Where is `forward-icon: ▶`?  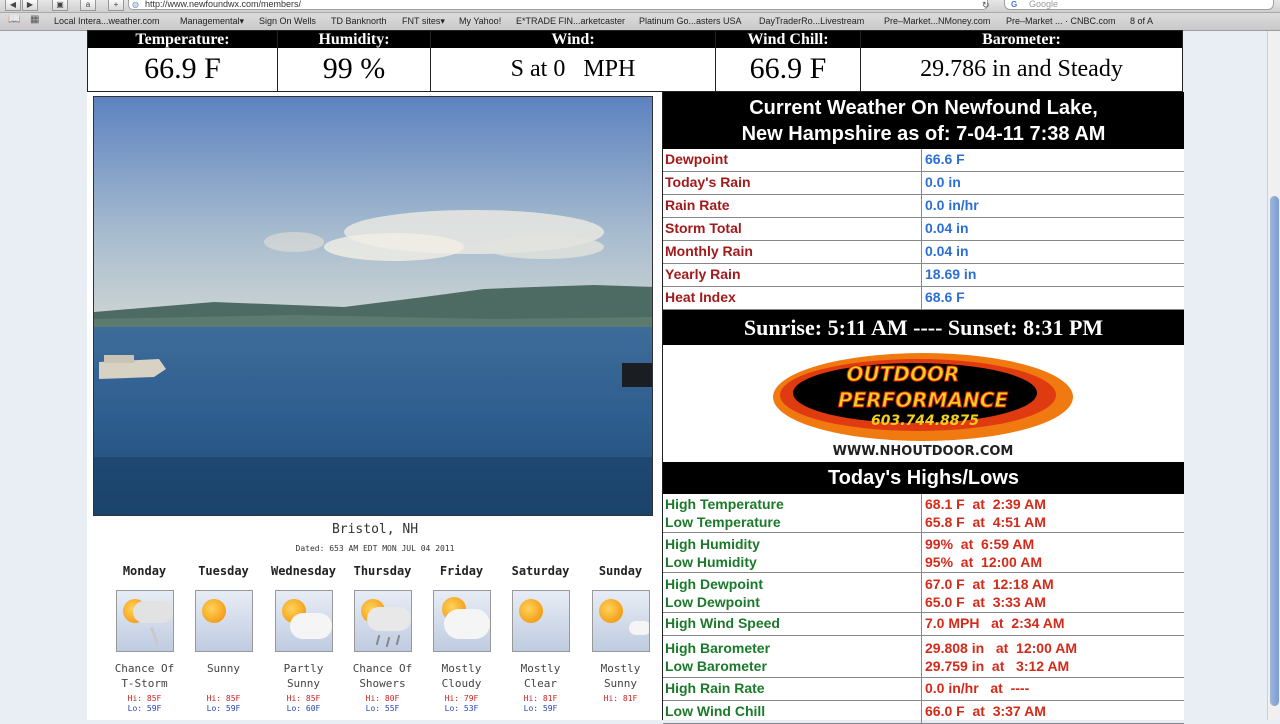
forward-icon: ▶ is located at coordinates (30, 5).